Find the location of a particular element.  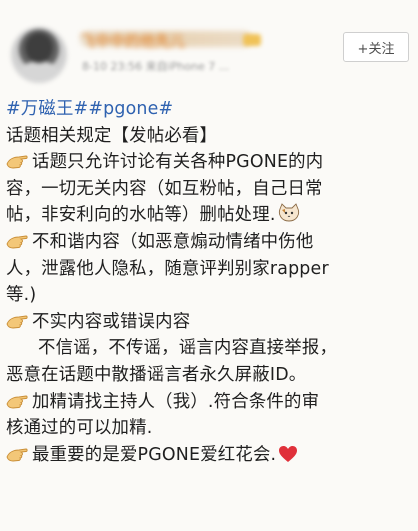

rule-line: 话题只允许讨论有关各种PGONE的内 is located at coordinates (210, 162).